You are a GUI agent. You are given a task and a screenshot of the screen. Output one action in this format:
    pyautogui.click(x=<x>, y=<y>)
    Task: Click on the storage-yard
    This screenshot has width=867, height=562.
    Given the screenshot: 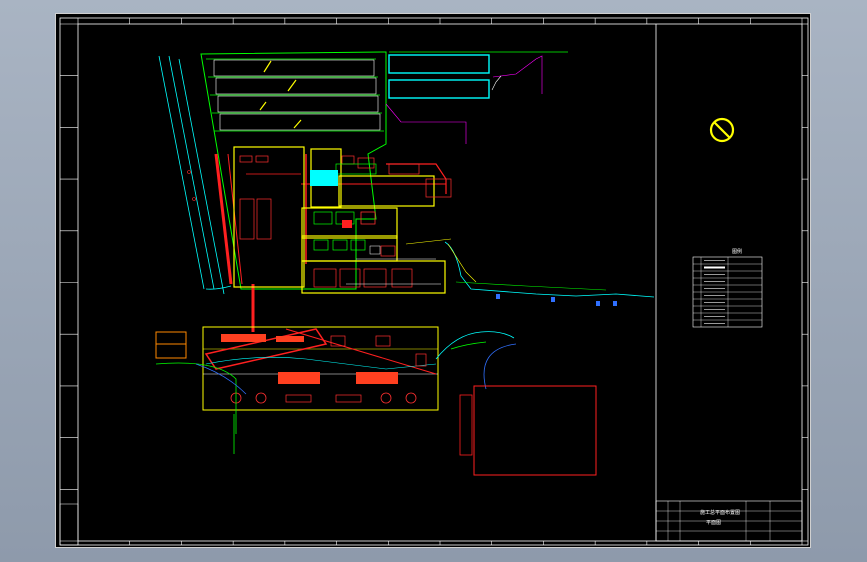 What is the action you would take?
    pyautogui.click(x=535, y=430)
    